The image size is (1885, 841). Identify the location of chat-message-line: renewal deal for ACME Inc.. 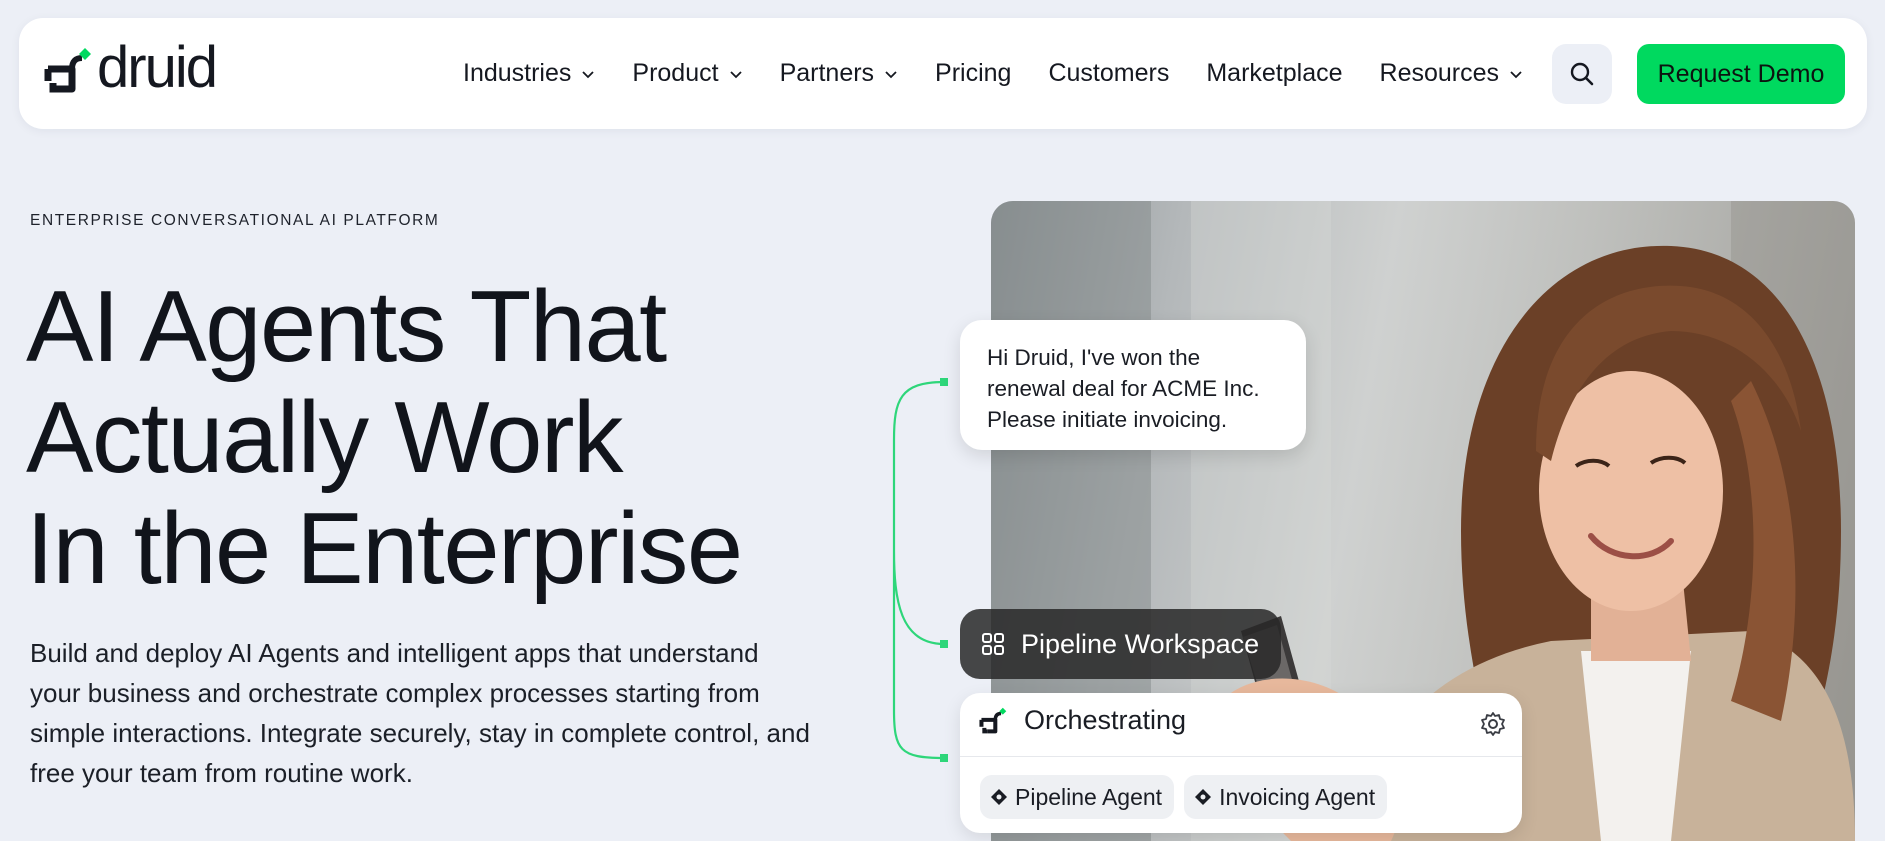
(1123, 388).